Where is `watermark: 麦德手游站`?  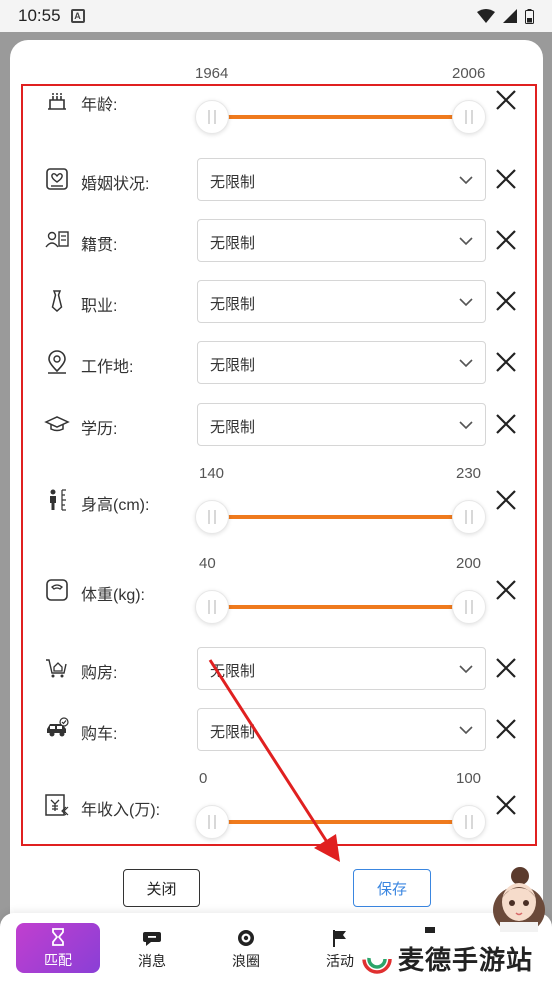 watermark: 麦德手游站 is located at coordinates (447, 958).